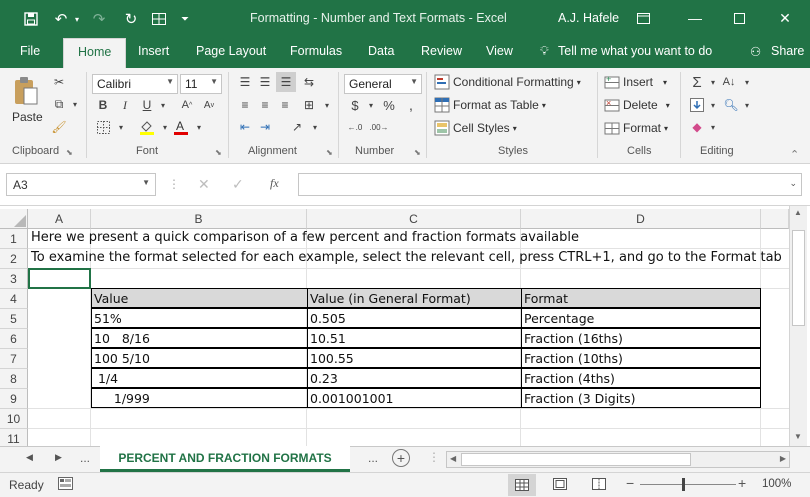 The width and height of the screenshot is (810, 497). What do you see at coordinates (411, 105) in the screenshot?
I see `comma-style-icon: ,` at bounding box center [411, 105].